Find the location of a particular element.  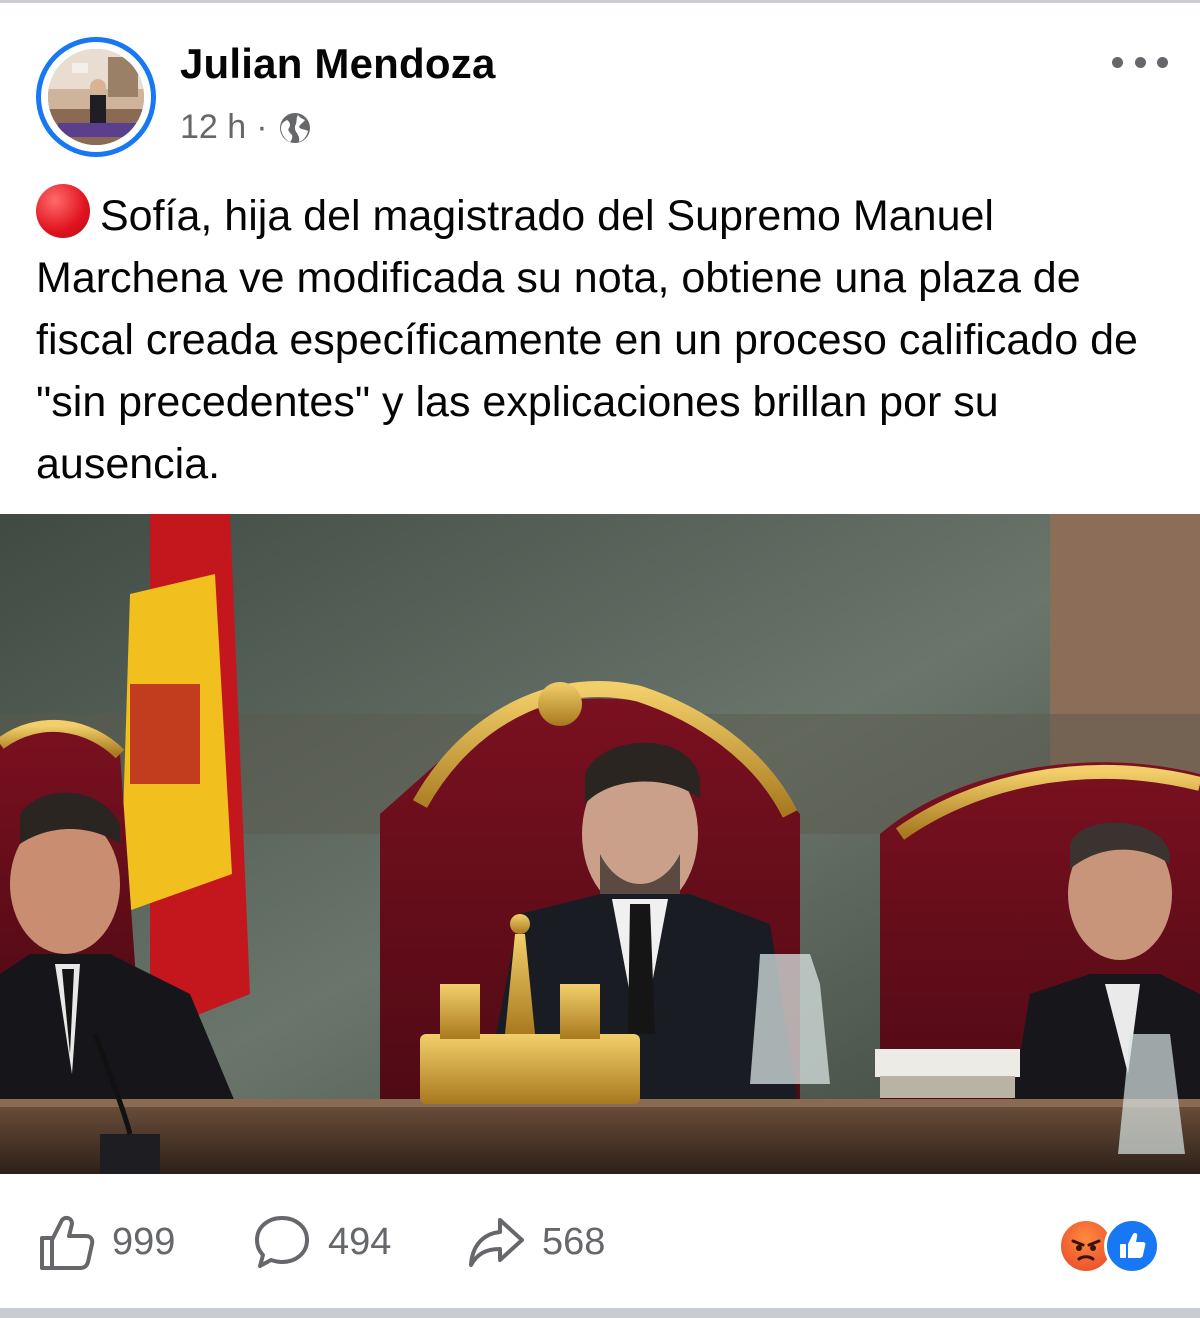

reaction-summary is located at coordinates (1110, 1245).